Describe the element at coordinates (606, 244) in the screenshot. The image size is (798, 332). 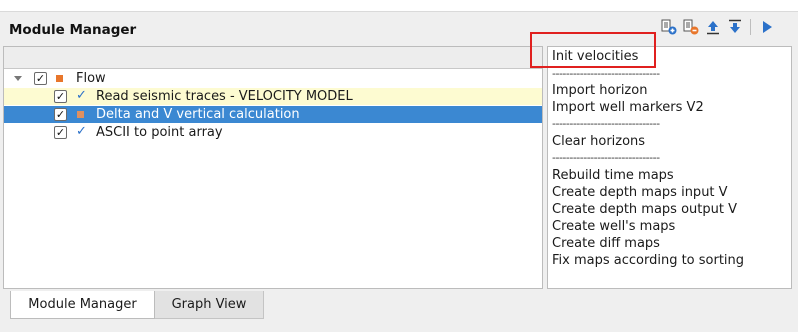
I see `module-list-item: Create diff maps` at that location.